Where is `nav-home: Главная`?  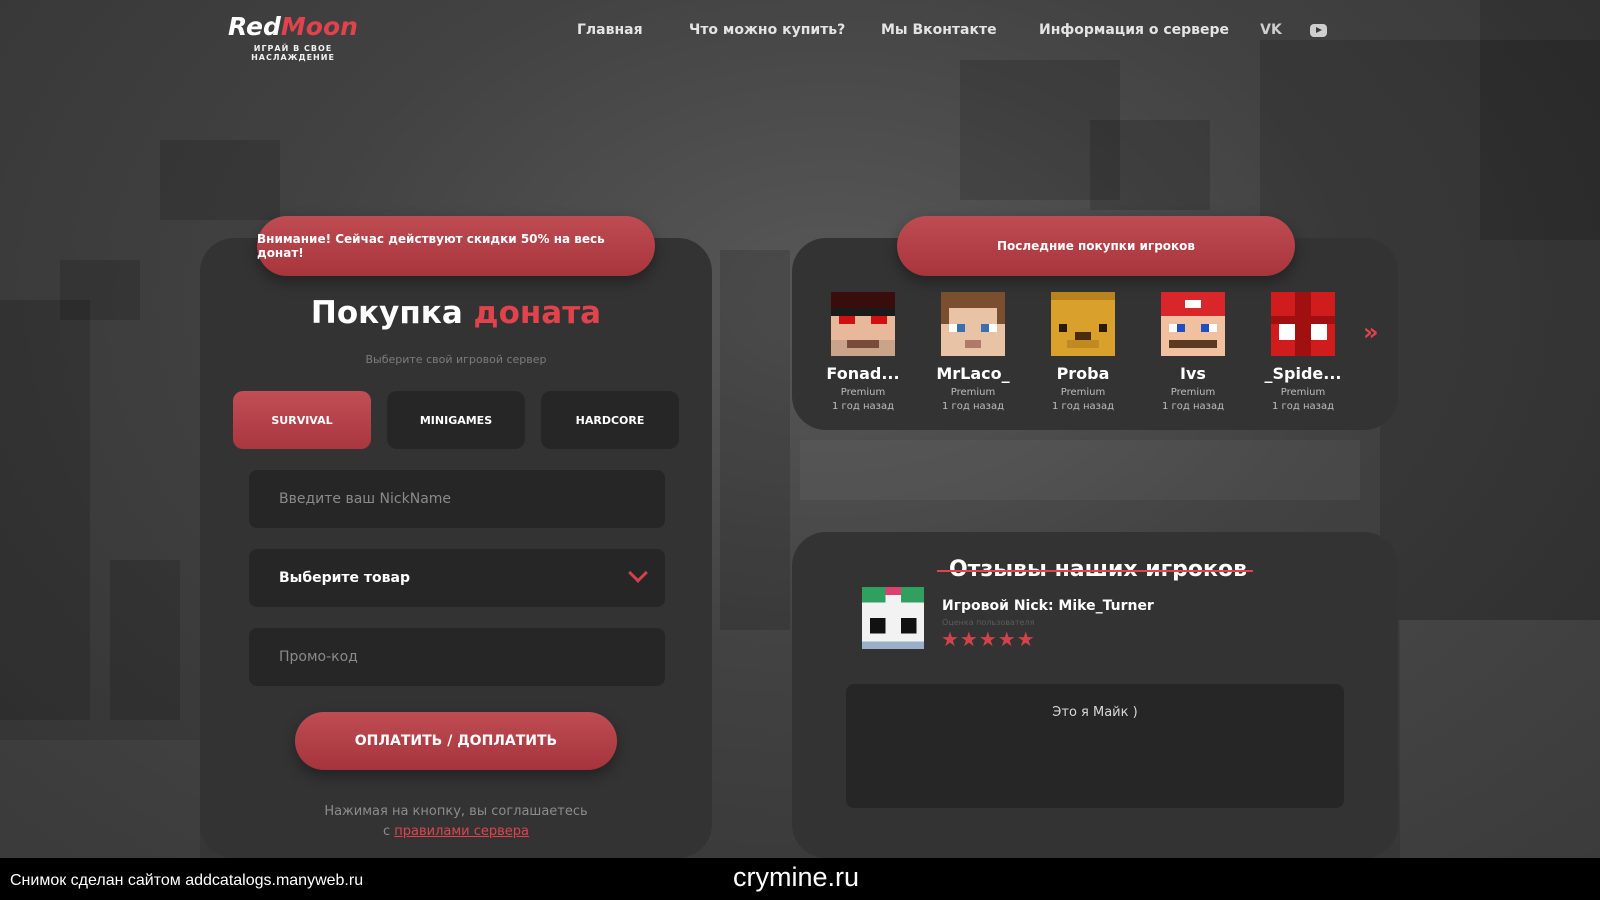
nav-home: Главная is located at coordinates (610, 33).